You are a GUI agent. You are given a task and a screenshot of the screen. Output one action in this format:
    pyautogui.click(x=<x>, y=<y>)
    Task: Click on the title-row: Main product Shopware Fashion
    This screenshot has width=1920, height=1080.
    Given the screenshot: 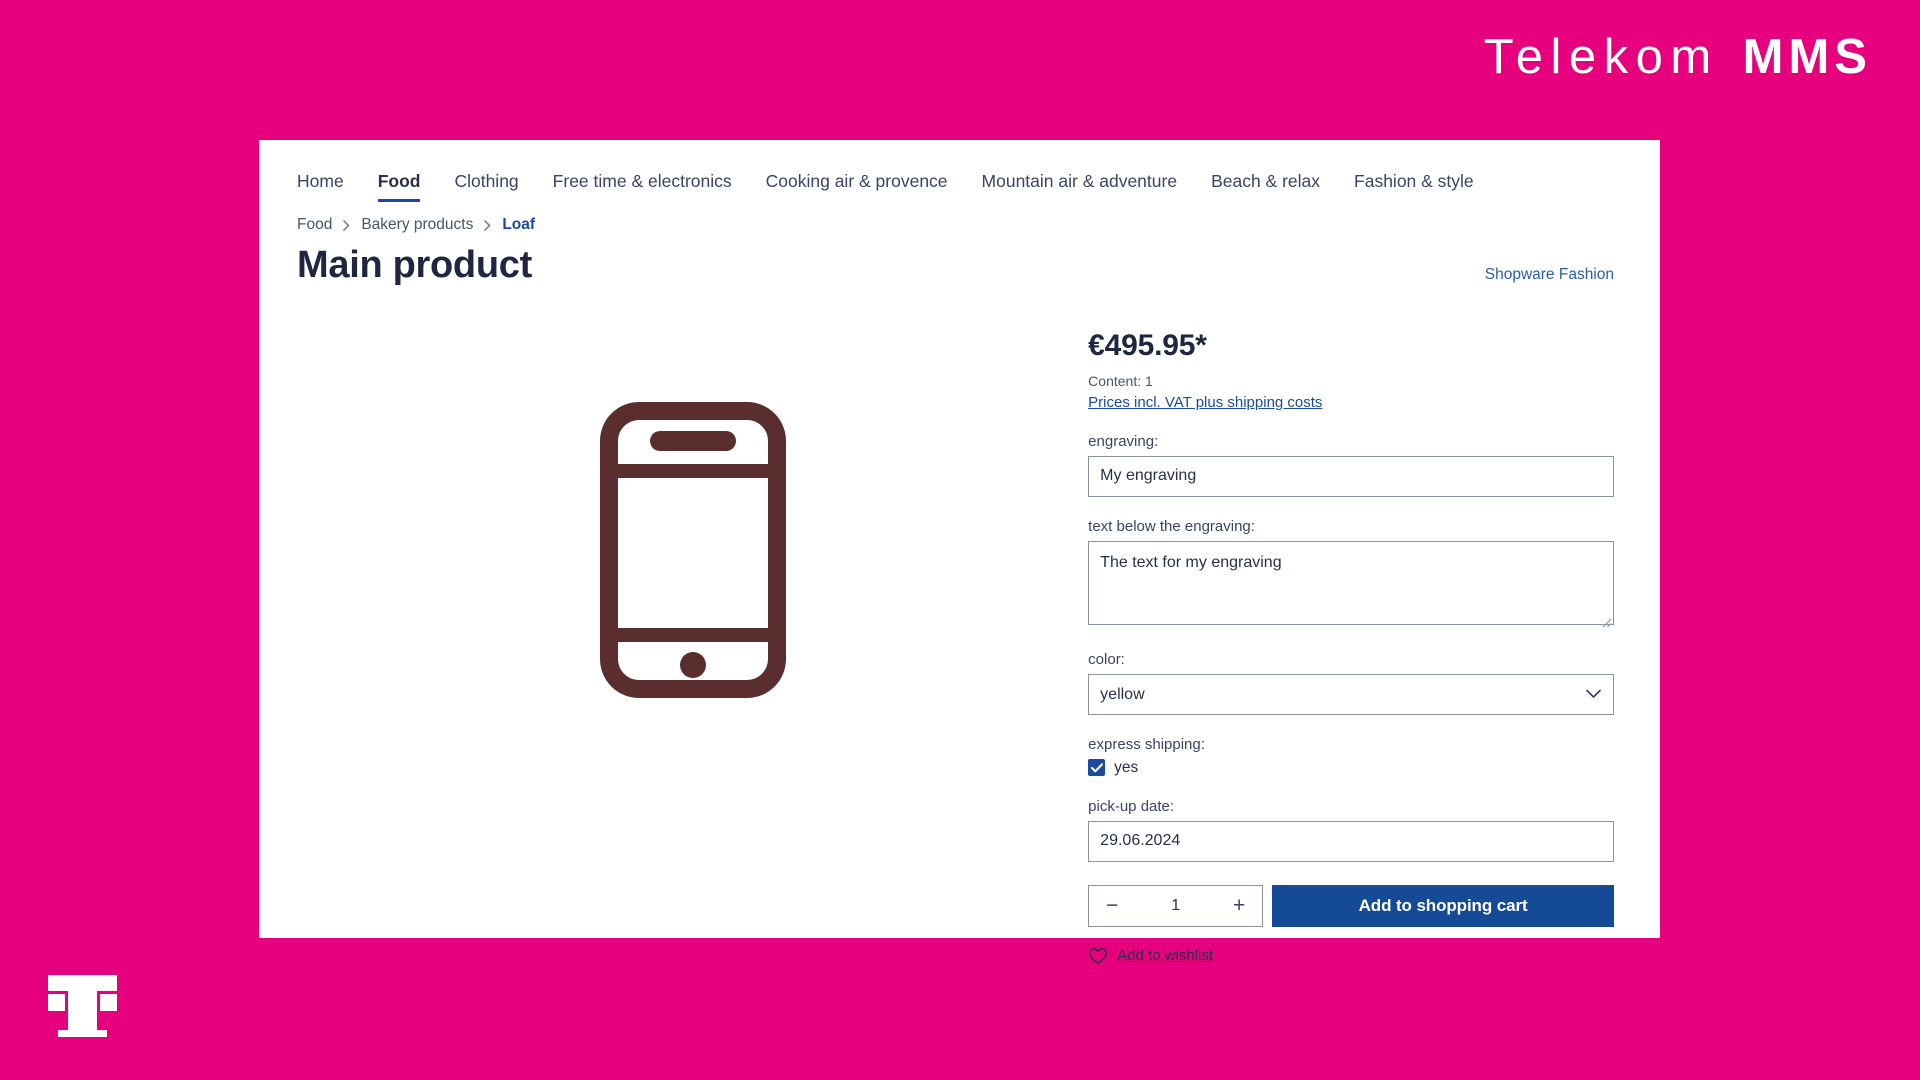 What is the action you would take?
    pyautogui.click(x=959, y=262)
    